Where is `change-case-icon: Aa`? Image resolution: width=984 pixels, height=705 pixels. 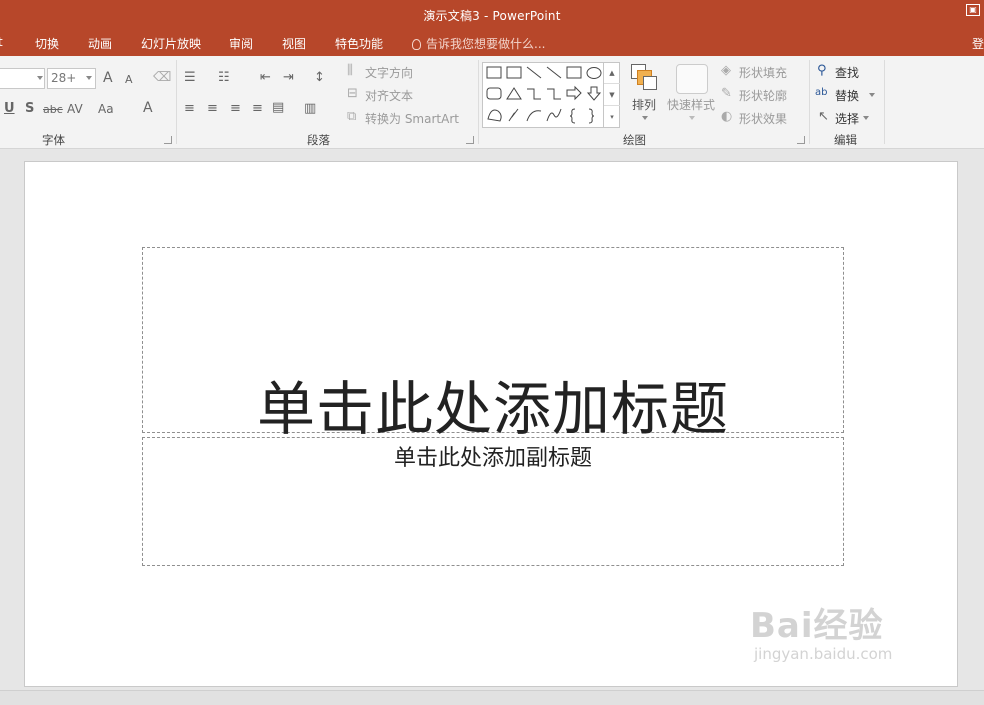 change-case-icon: Aa is located at coordinates (106, 109).